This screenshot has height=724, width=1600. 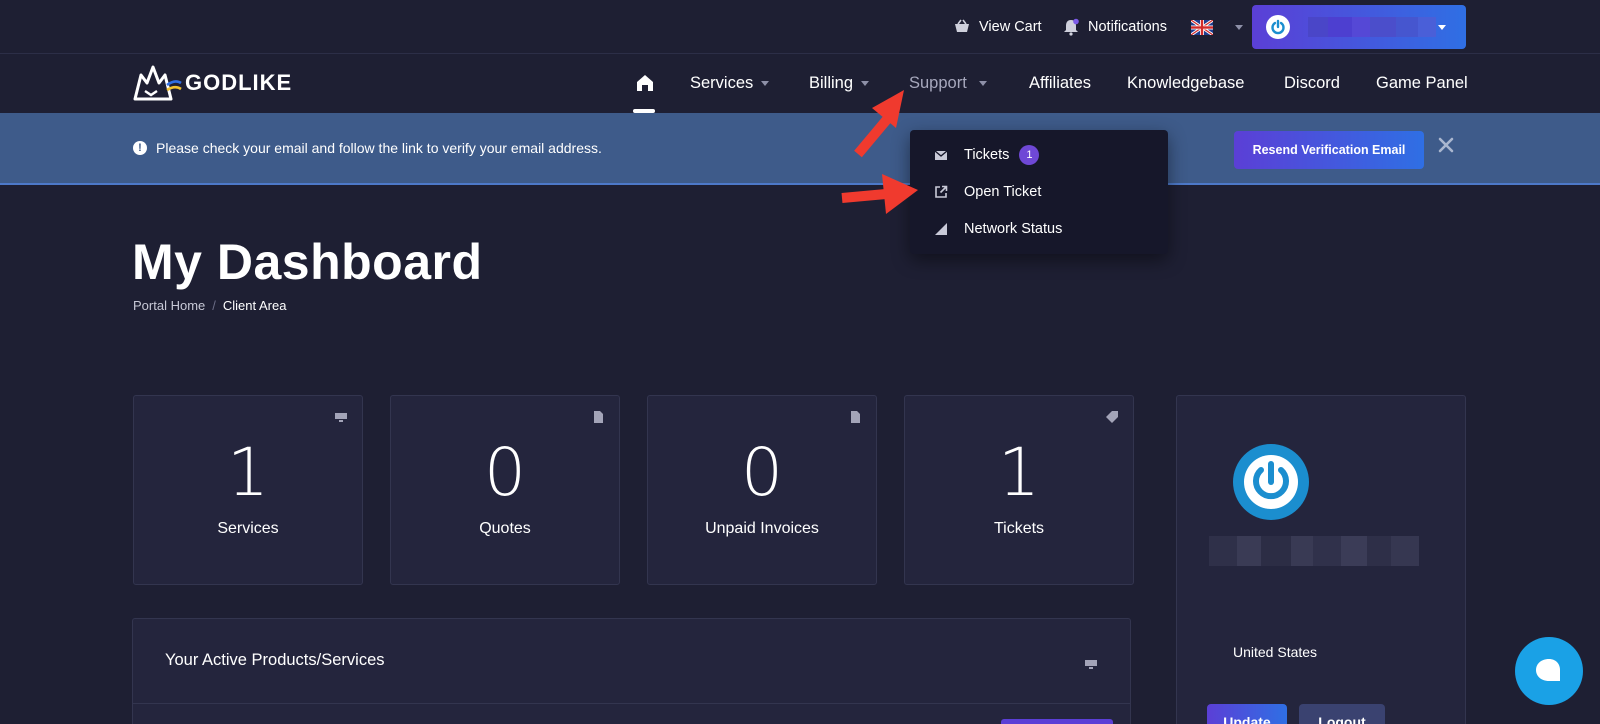 What do you see at coordinates (1057, 721) in the screenshot?
I see `products-action-button` at bounding box center [1057, 721].